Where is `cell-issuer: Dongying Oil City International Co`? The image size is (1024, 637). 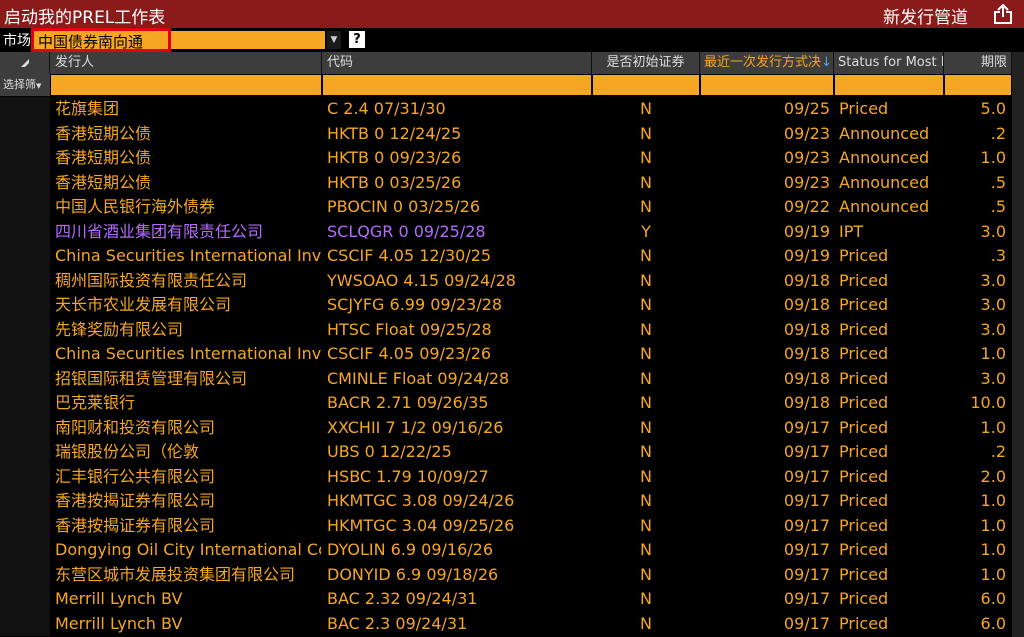
cell-issuer: Dongying Oil City International Co is located at coordinates (188, 550).